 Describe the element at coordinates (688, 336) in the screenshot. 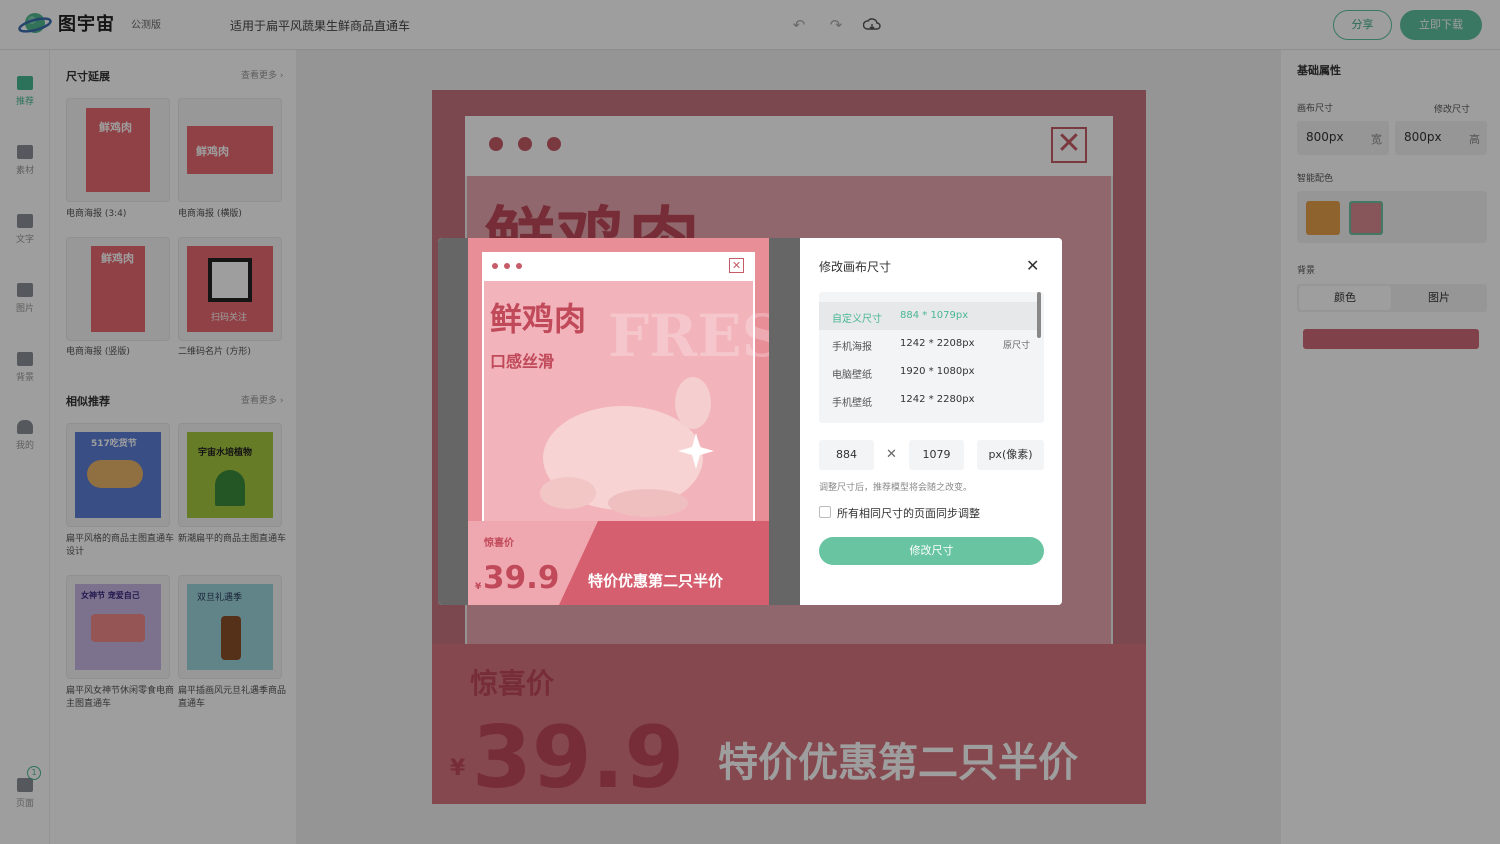

I see `mini-bg-word: FRESH` at that location.